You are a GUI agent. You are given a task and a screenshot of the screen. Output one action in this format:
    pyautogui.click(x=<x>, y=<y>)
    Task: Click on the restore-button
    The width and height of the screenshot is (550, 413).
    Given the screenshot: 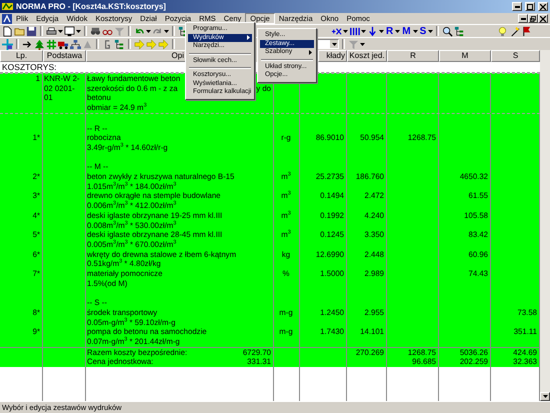 What is the action you would take?
    pyautogui.click(x=533, y=18)
    